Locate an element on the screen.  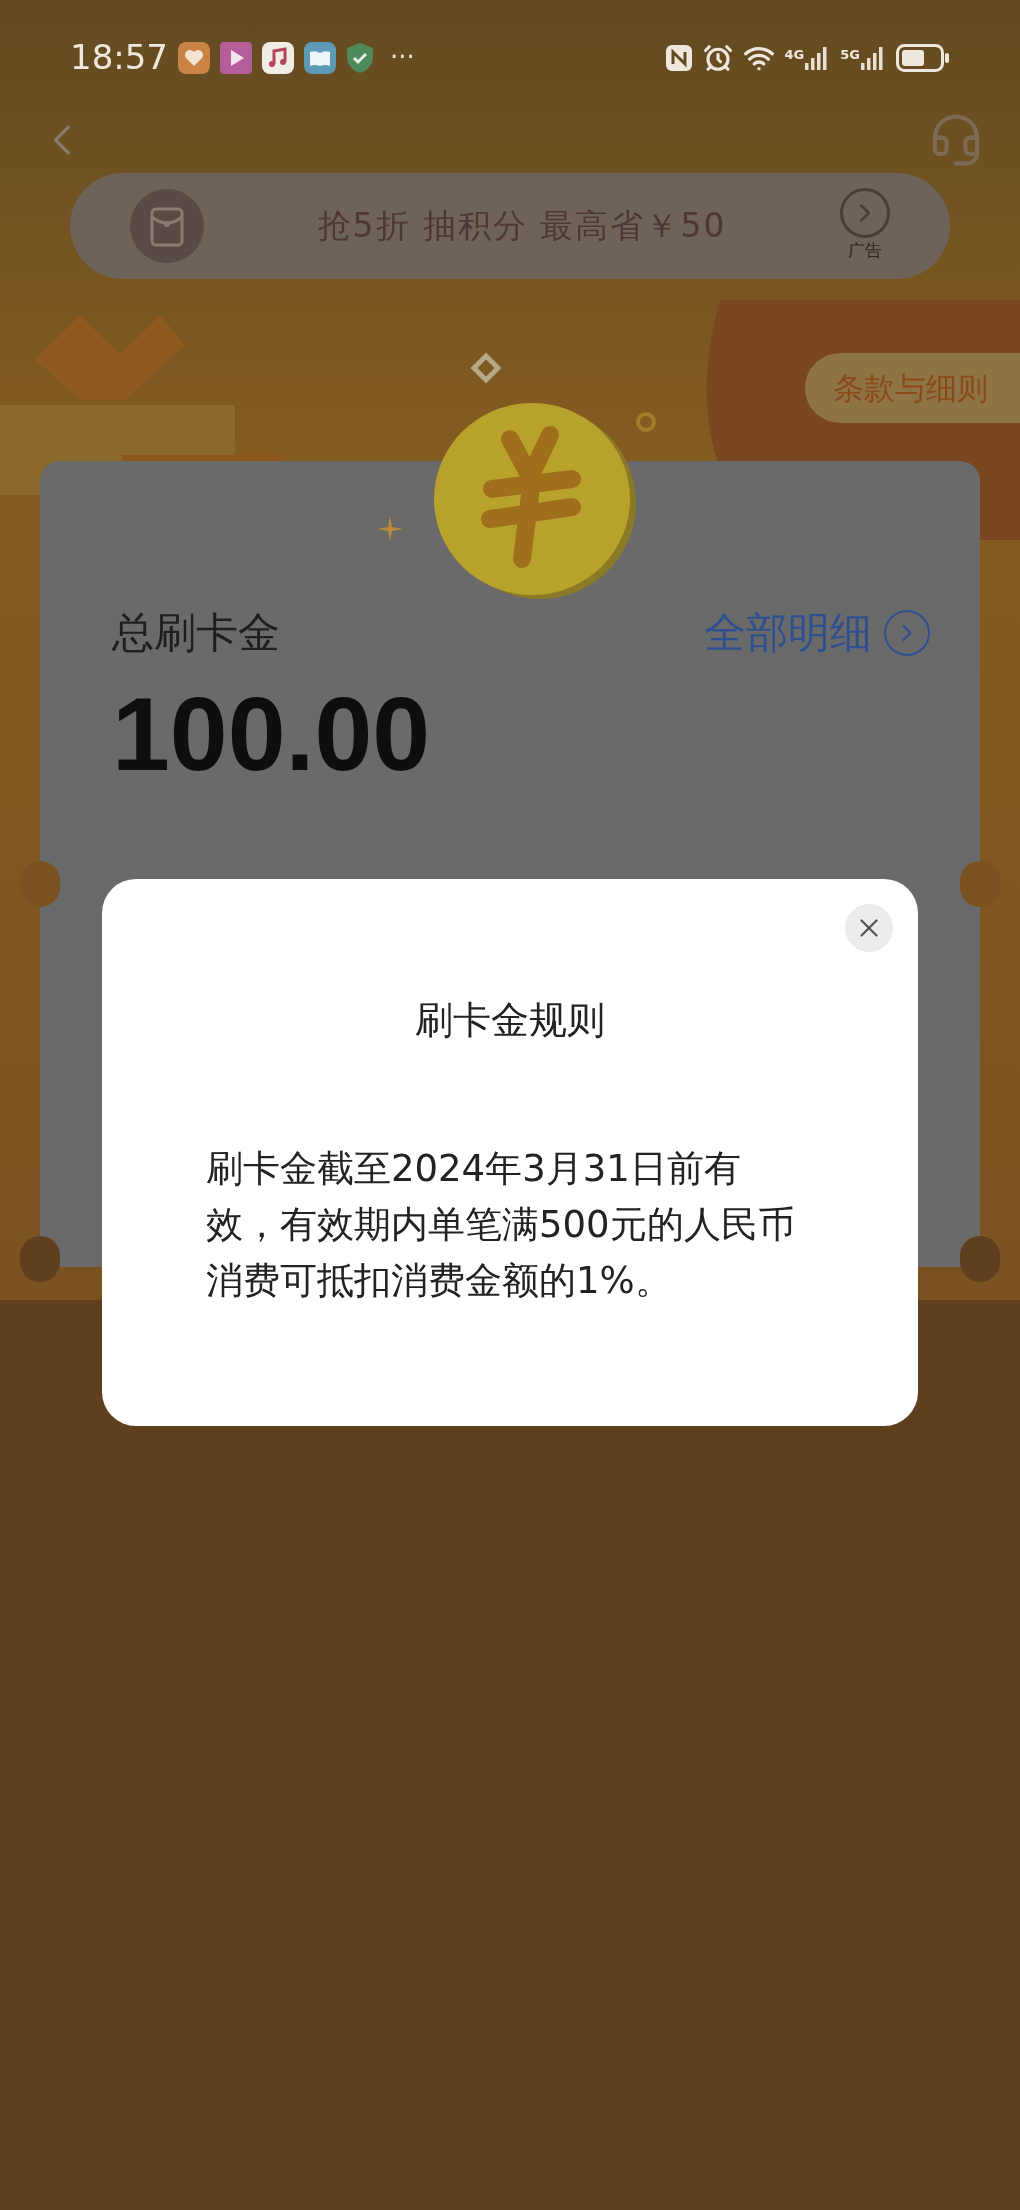
dialog-title: 刷卡金规则 is located at coordinates (510, 1020).